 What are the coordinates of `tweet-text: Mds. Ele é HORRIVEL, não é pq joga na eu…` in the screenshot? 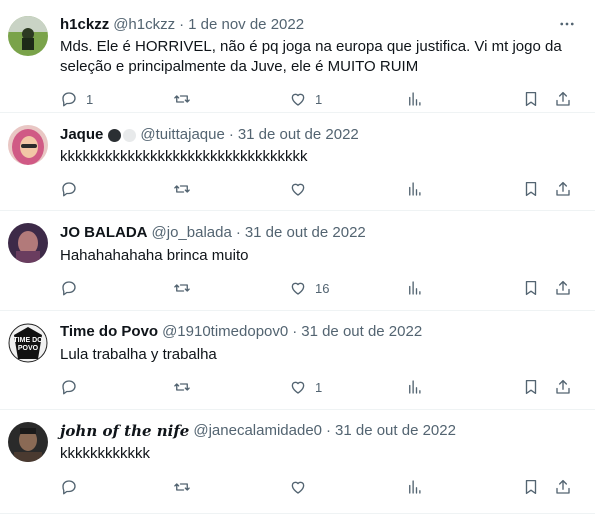 It's located at (313, 56).